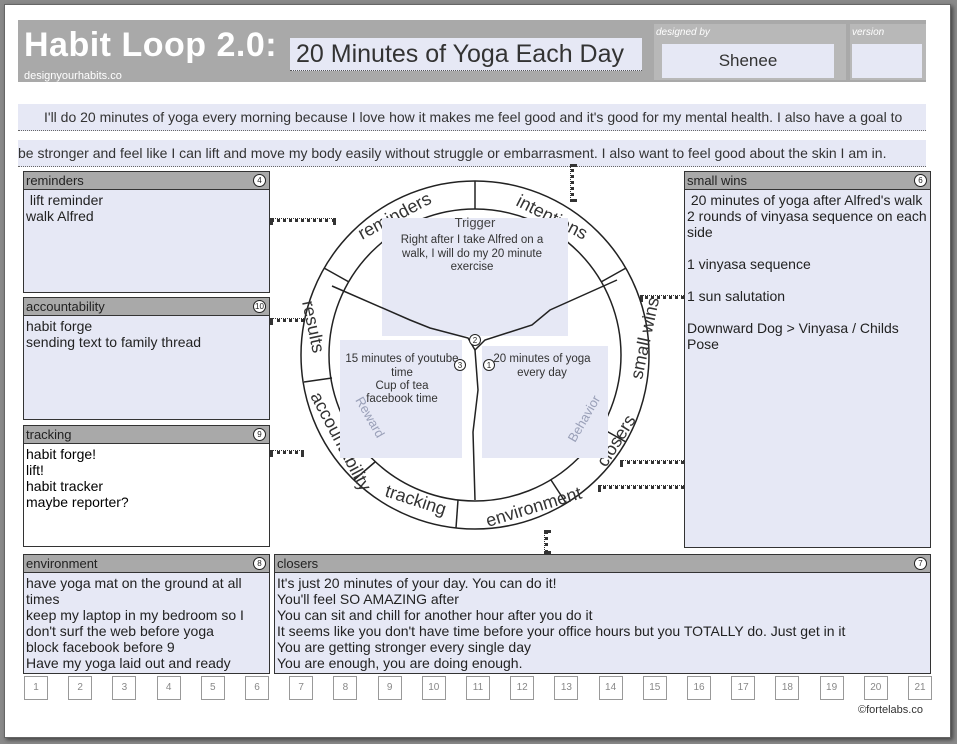  I want to click on environment-title: environment, so click(62, 563).